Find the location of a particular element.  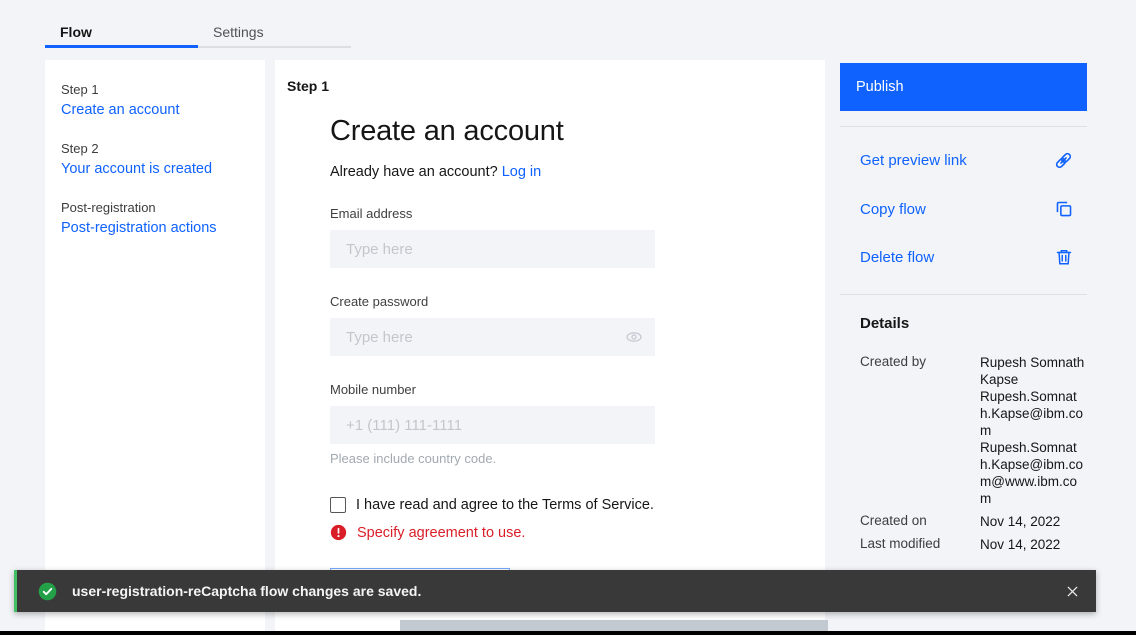

email-field-group: Email address is located at coordinates (492, 237).